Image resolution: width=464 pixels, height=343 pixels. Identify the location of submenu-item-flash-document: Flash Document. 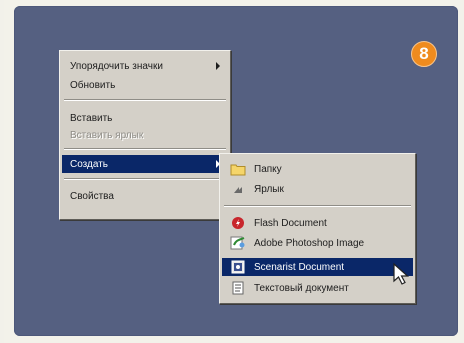
(317, 223).